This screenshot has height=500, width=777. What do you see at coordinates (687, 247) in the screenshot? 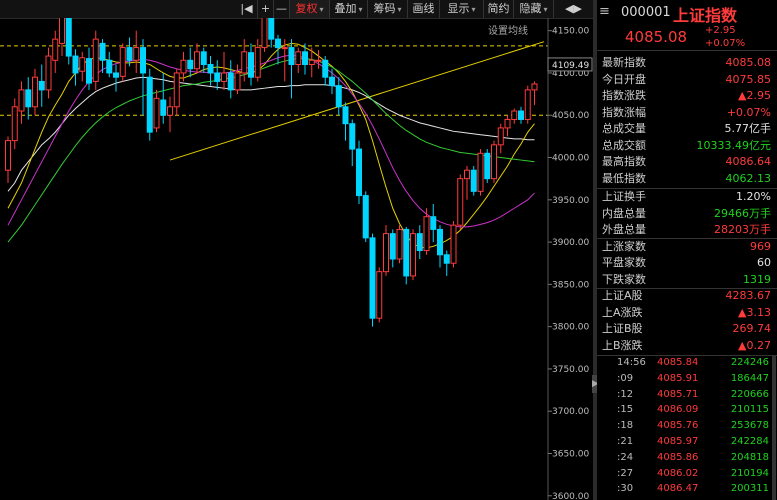
I see `quote-row: 上涨家数 969` at bounding box center [687, 247].